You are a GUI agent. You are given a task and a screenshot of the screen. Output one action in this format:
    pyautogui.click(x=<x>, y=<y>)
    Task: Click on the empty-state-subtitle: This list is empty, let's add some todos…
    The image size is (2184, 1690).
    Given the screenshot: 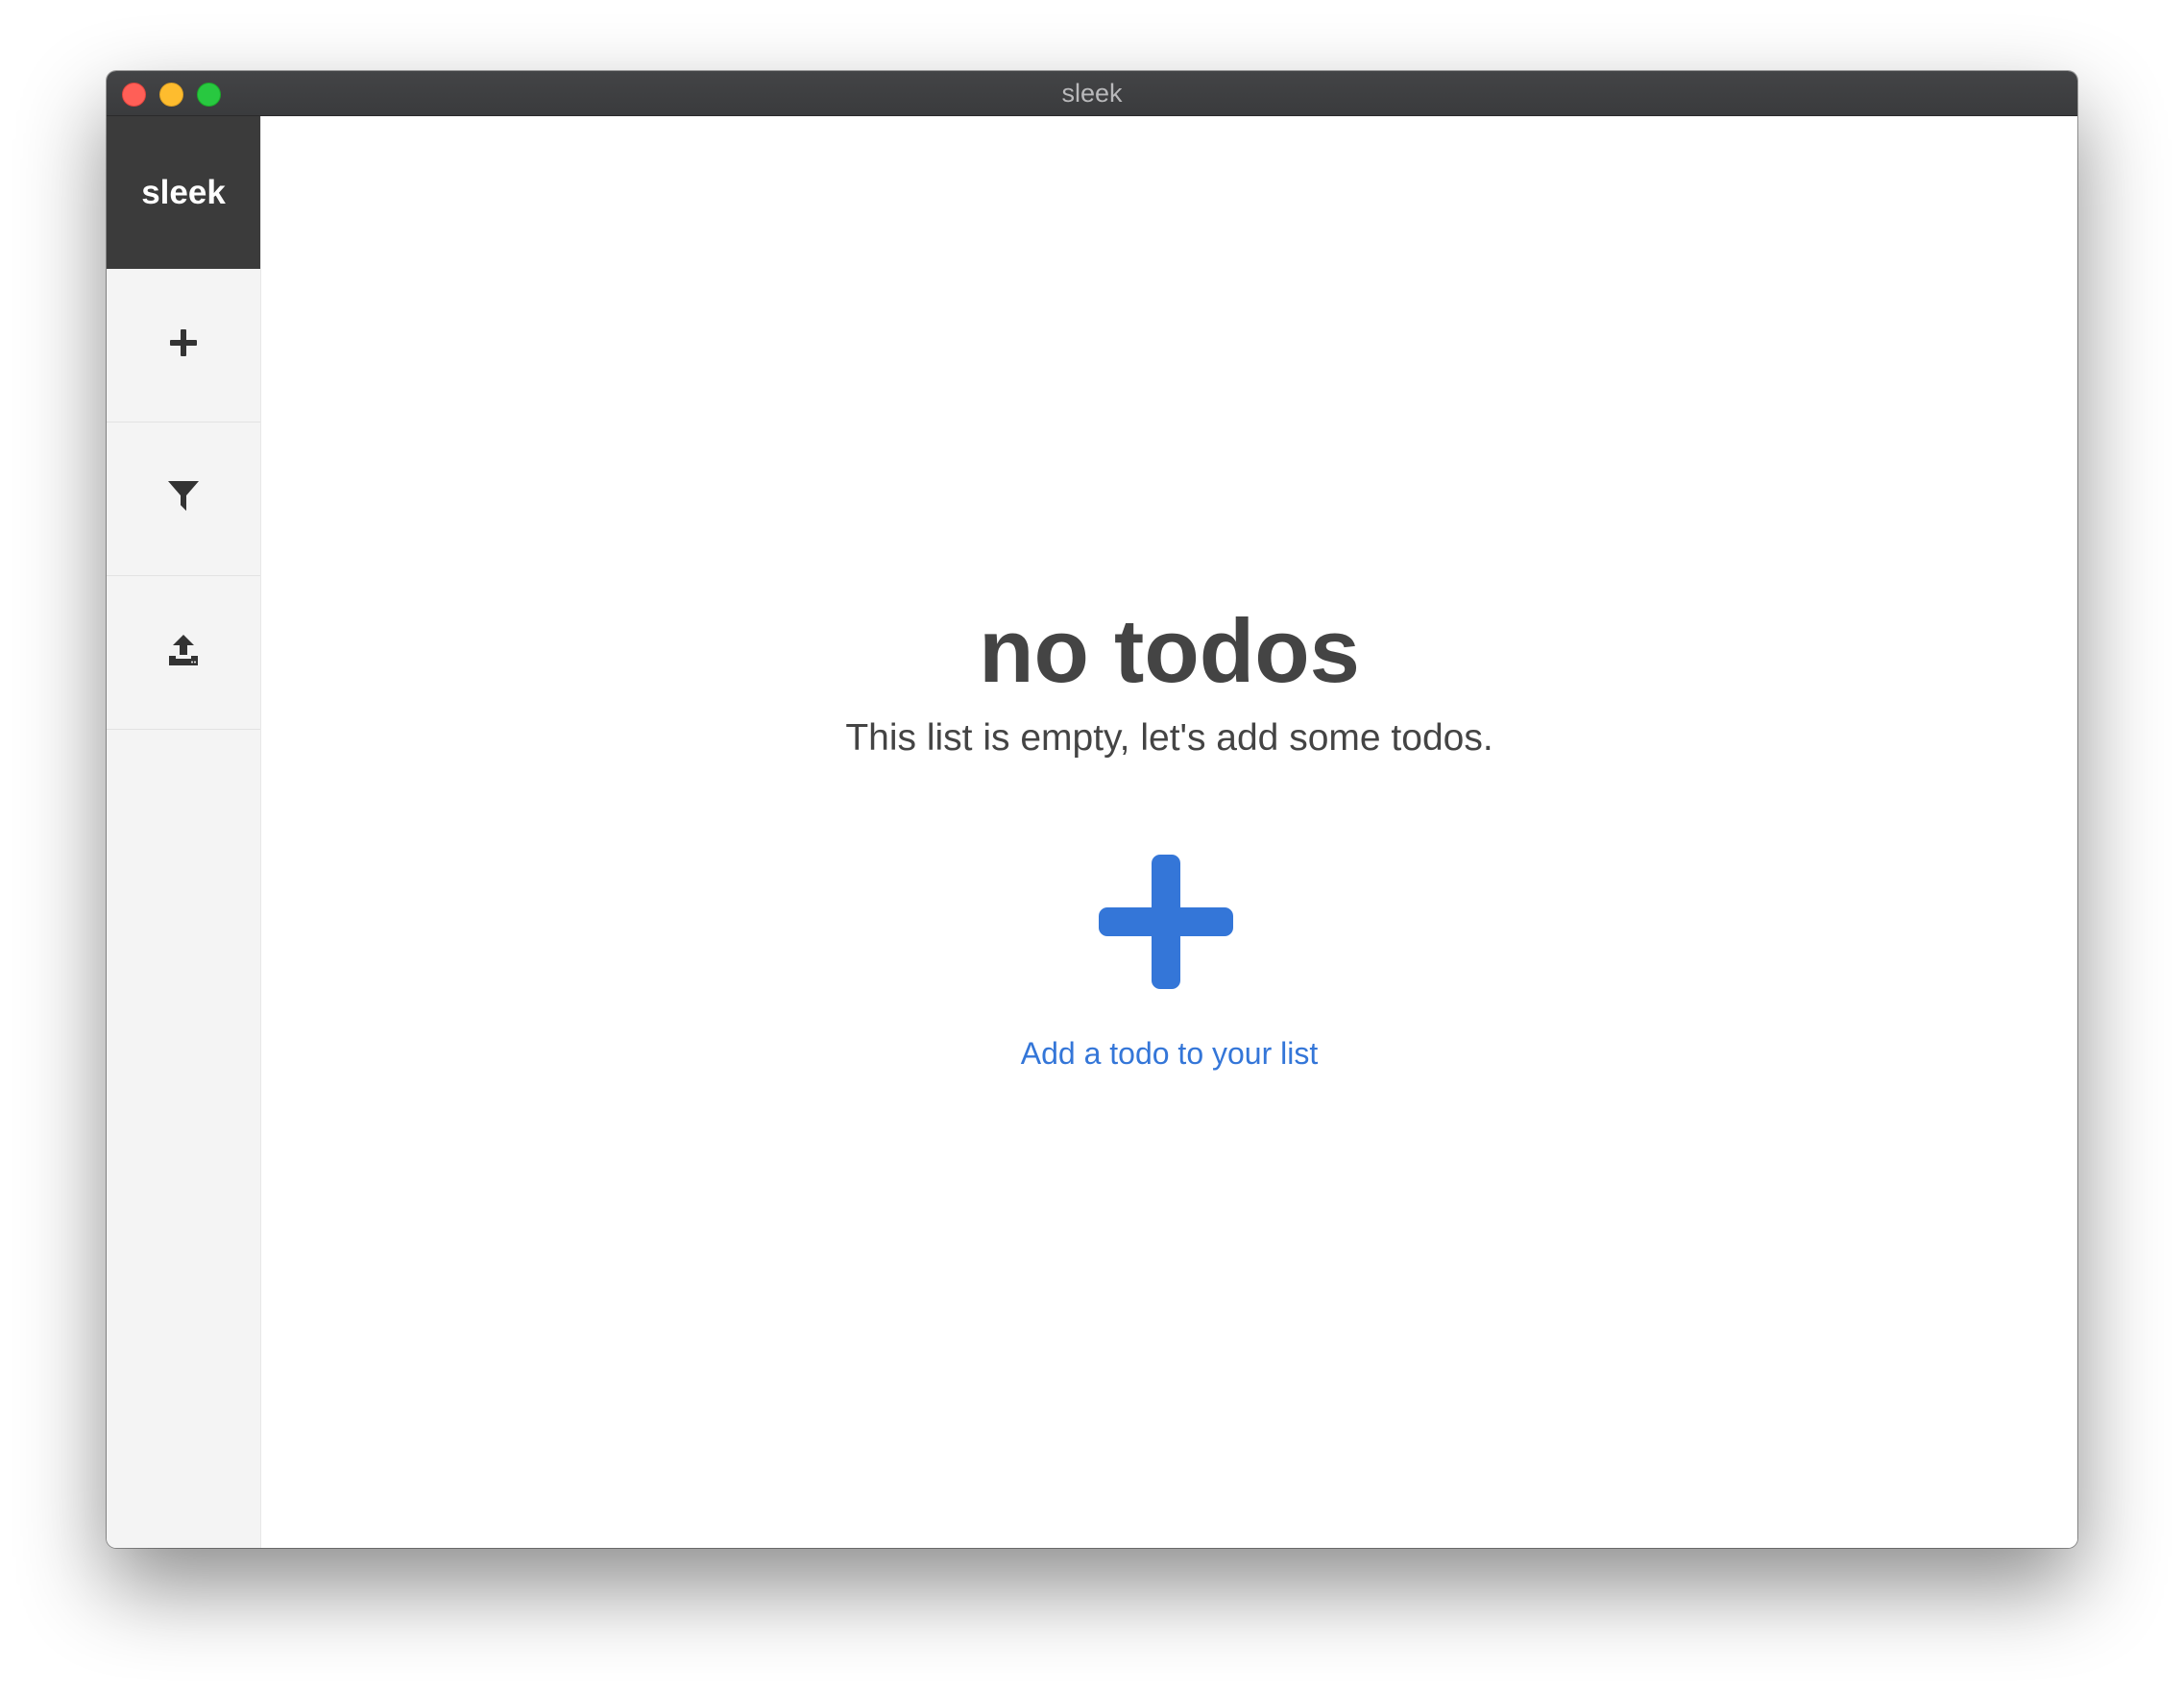 What is the action you would take?
    pyautogui.click(x=1169, y=738)
    